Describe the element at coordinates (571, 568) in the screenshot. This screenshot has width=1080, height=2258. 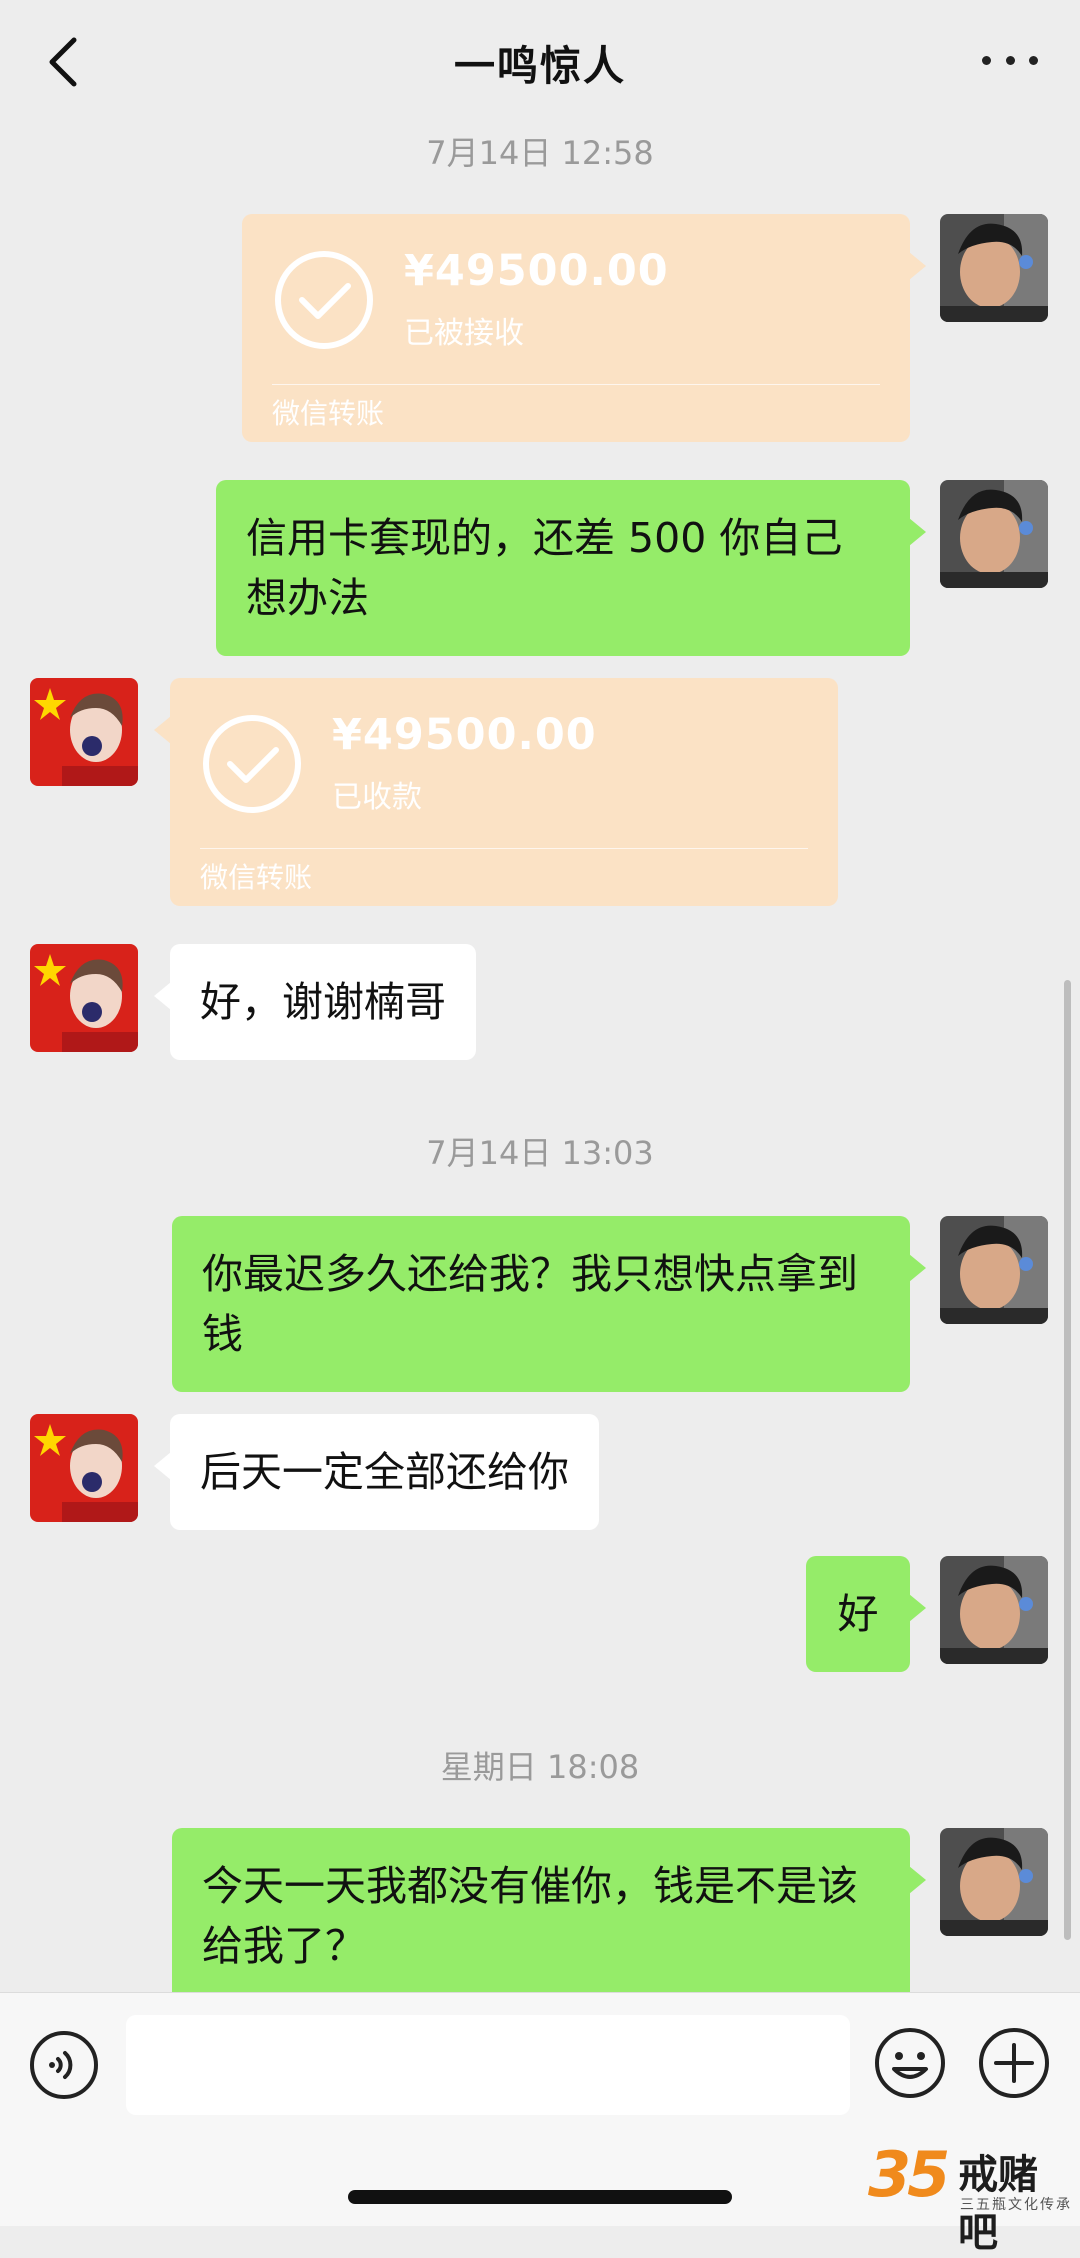
I see `message-bubble: 信用卡套现的，还差 500 你自己想办法` at that location.